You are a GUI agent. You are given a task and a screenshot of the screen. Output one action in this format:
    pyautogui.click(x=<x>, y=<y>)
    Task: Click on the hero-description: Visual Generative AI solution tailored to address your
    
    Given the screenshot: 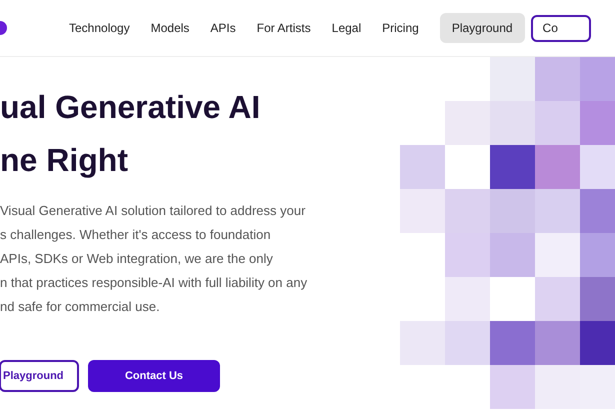 What is the action you would take?
    pyautogui.click(x=153, y=211)
    